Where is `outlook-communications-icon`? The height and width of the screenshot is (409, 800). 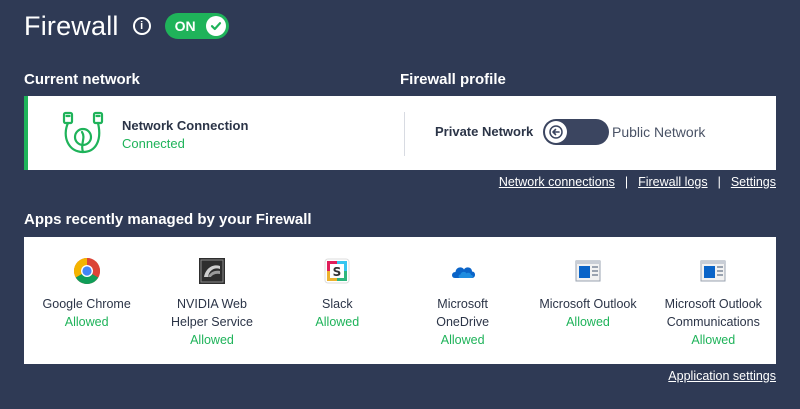 outlook-communications-icon is located at coordinates (713, 271).